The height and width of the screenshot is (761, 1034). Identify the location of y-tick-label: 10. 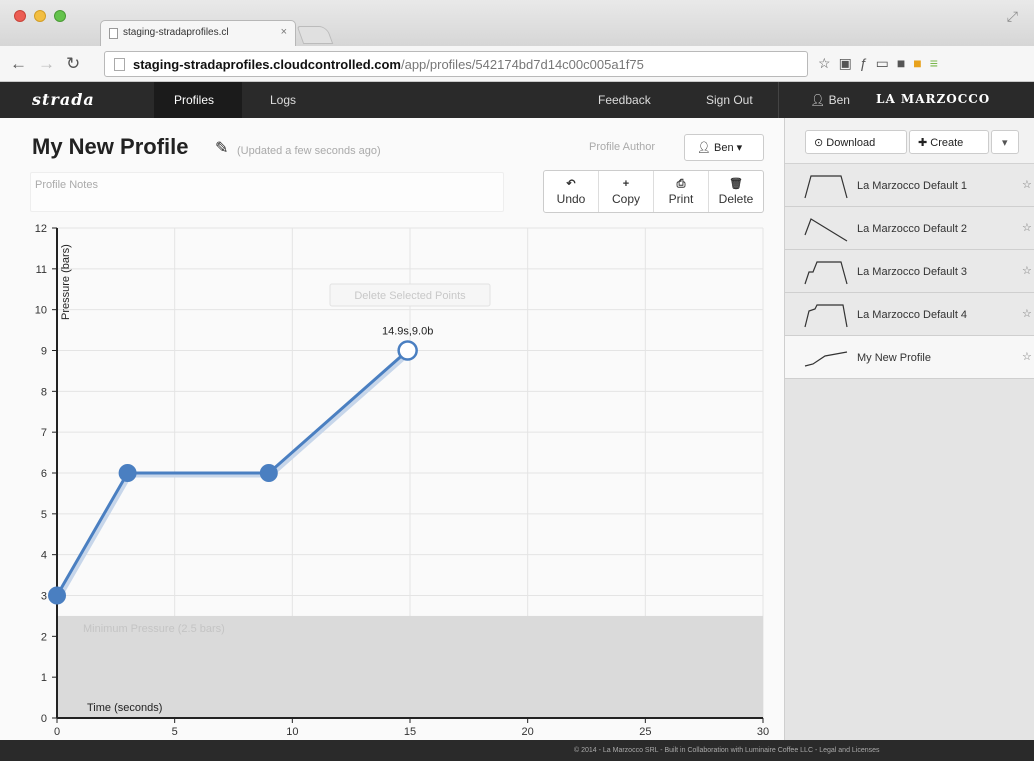
(41, 311).